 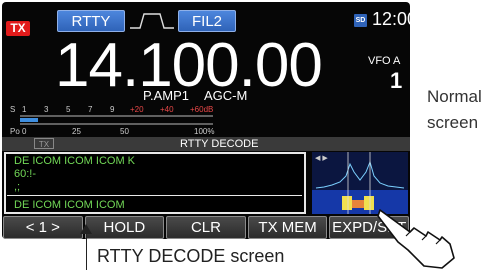 What do you see at coordinates (416, 239) in the screenshot?
I see `pointing-hand-icon` at bounding box center [416, 239].